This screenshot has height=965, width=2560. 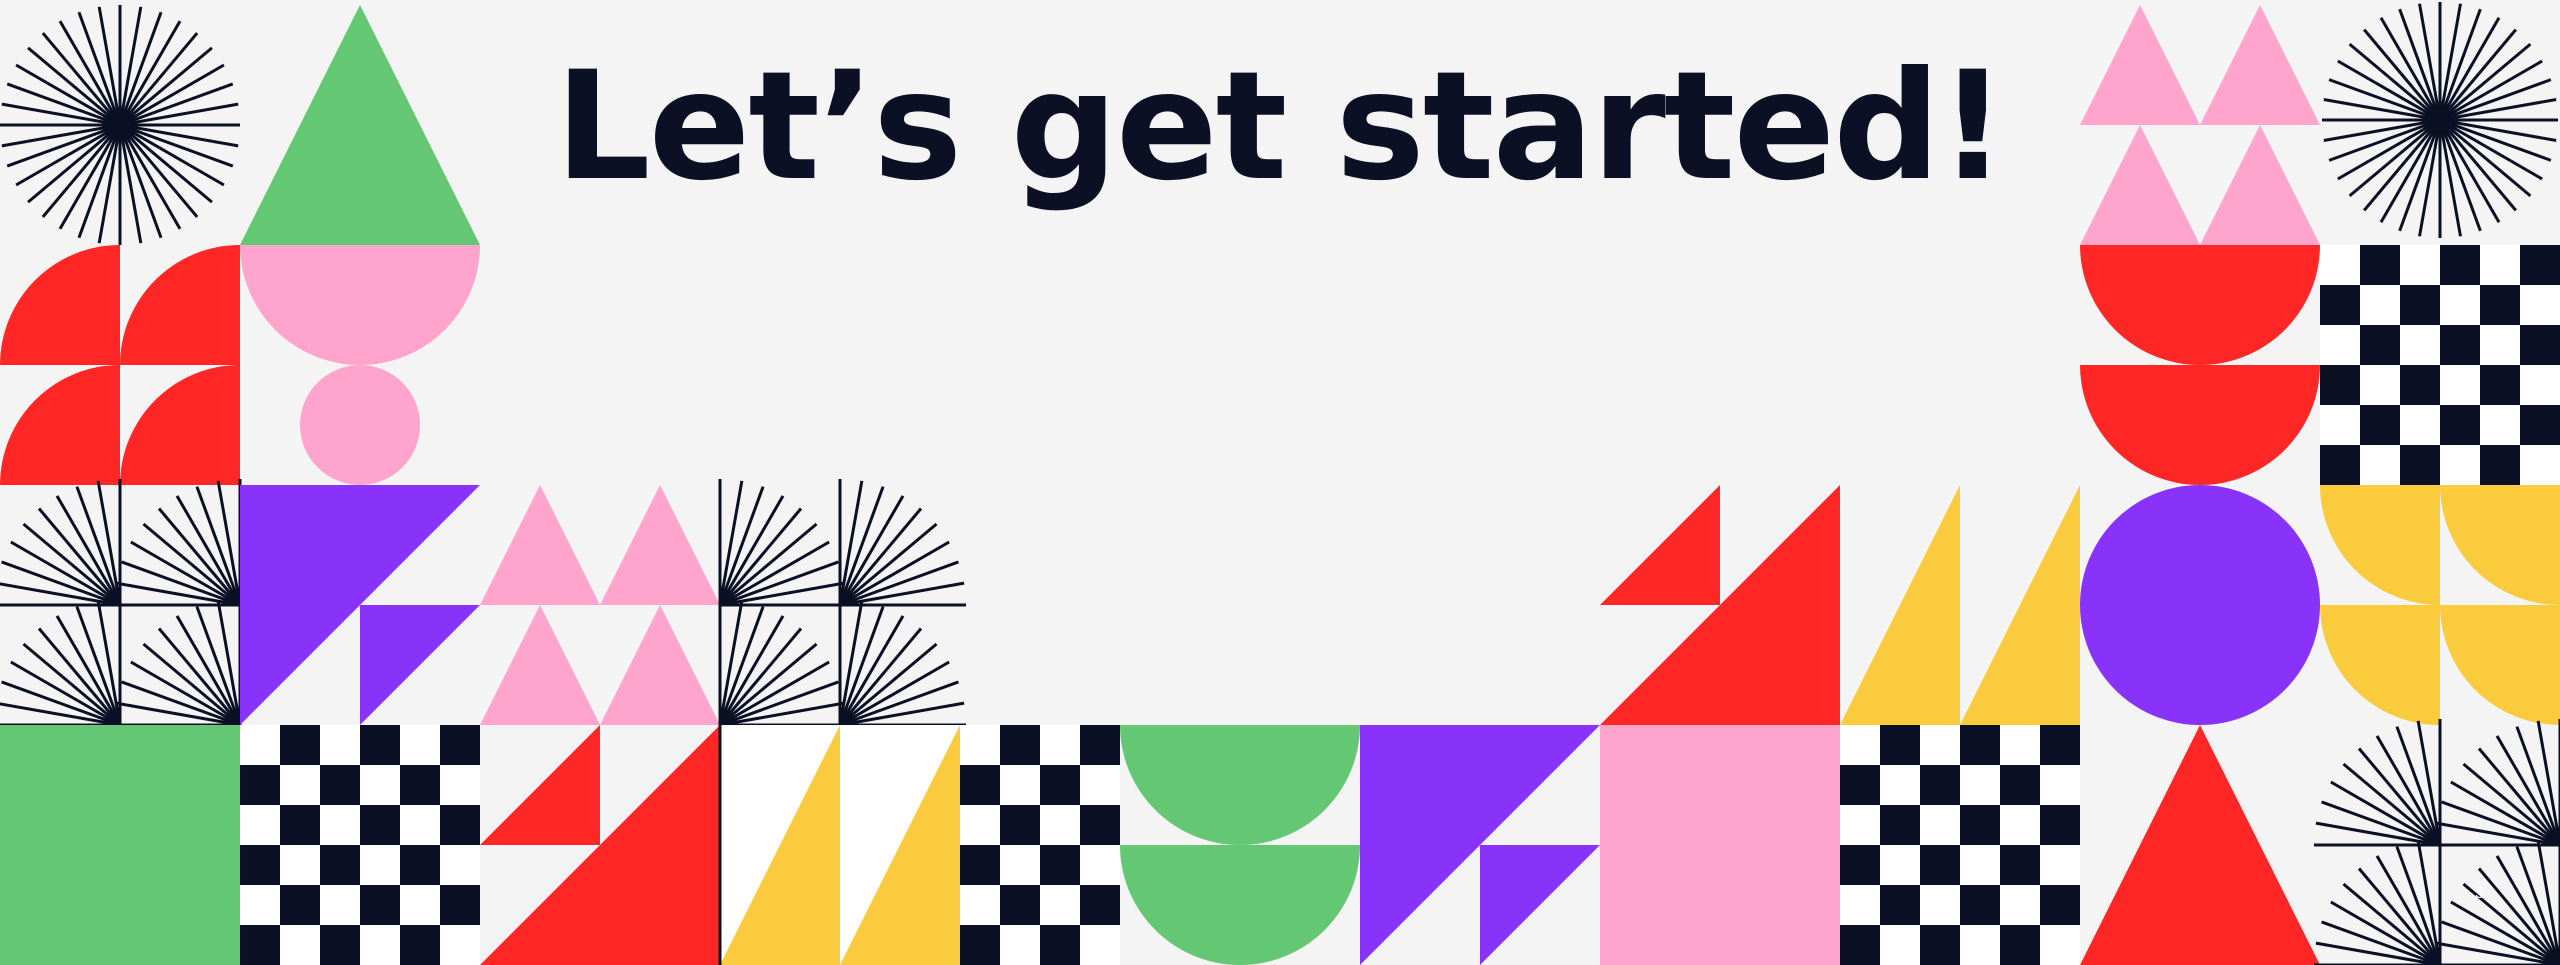 I want to click on pink-square, so click(x=1720, y=845).